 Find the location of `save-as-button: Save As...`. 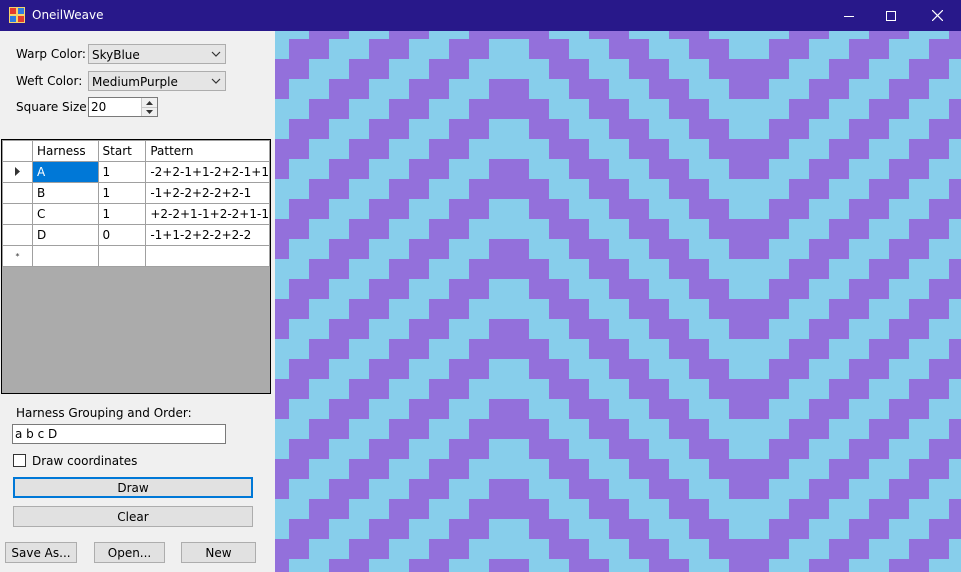

save-as-button: Save As... is located at coordinates (41, 552).